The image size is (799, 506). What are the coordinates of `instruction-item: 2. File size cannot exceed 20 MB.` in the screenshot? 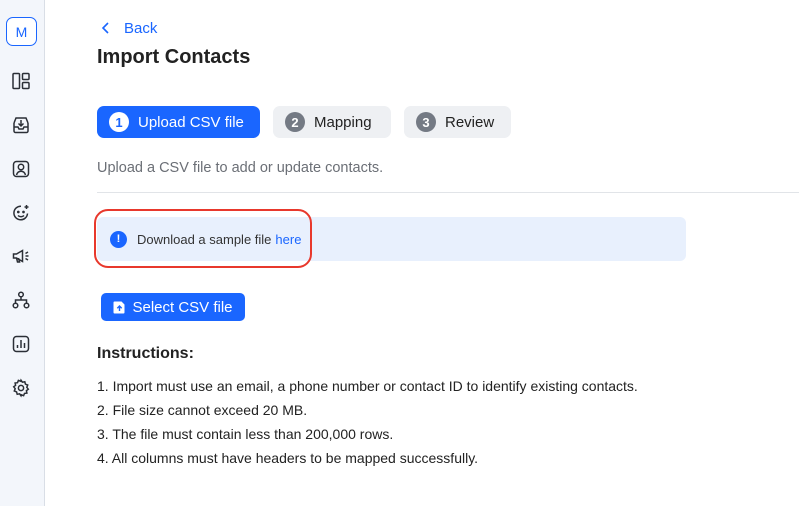 It's located at (202, 410).